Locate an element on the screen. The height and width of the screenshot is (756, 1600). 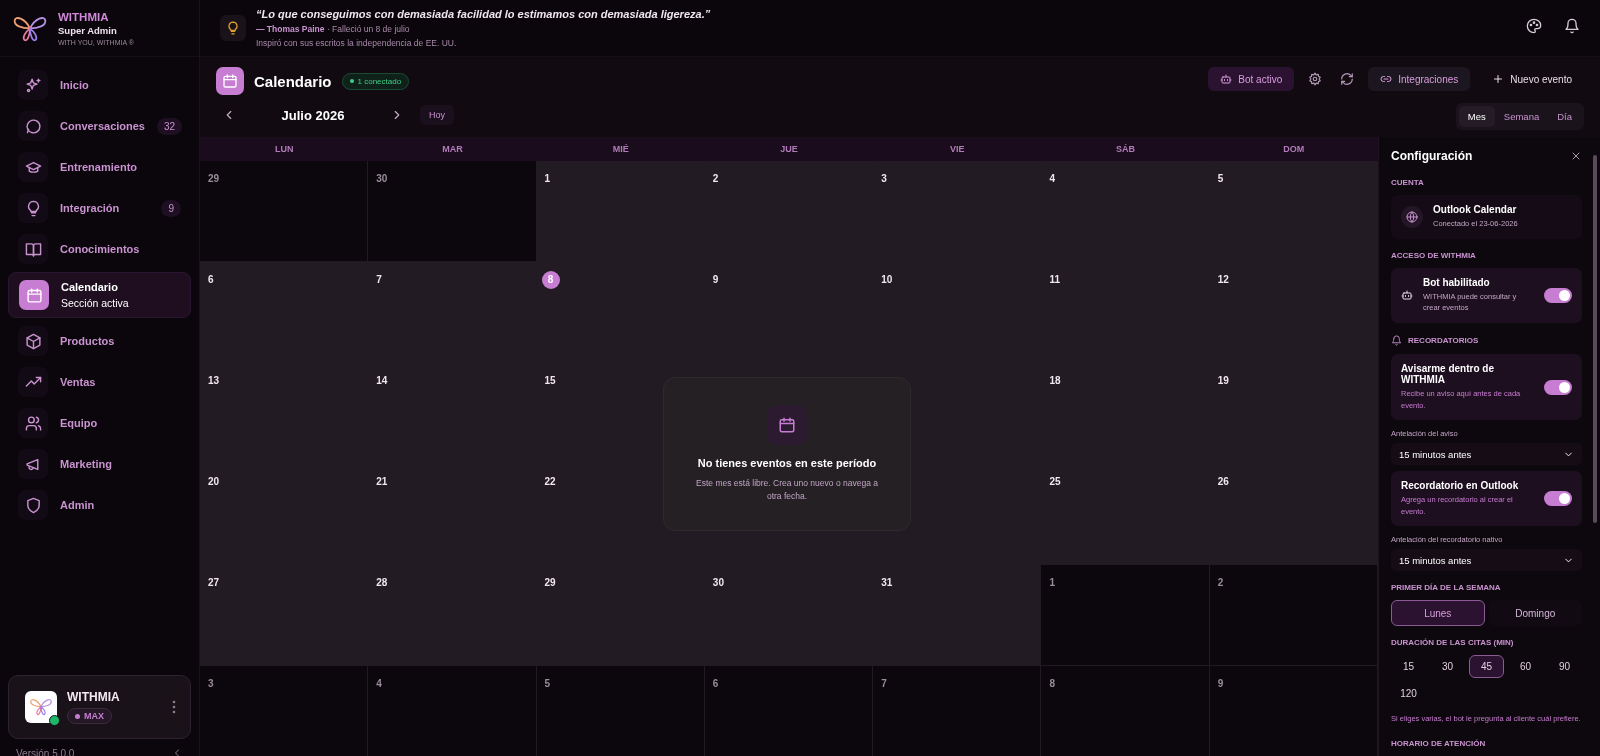
day-cell: 20 is located at coordinates (284, 514).